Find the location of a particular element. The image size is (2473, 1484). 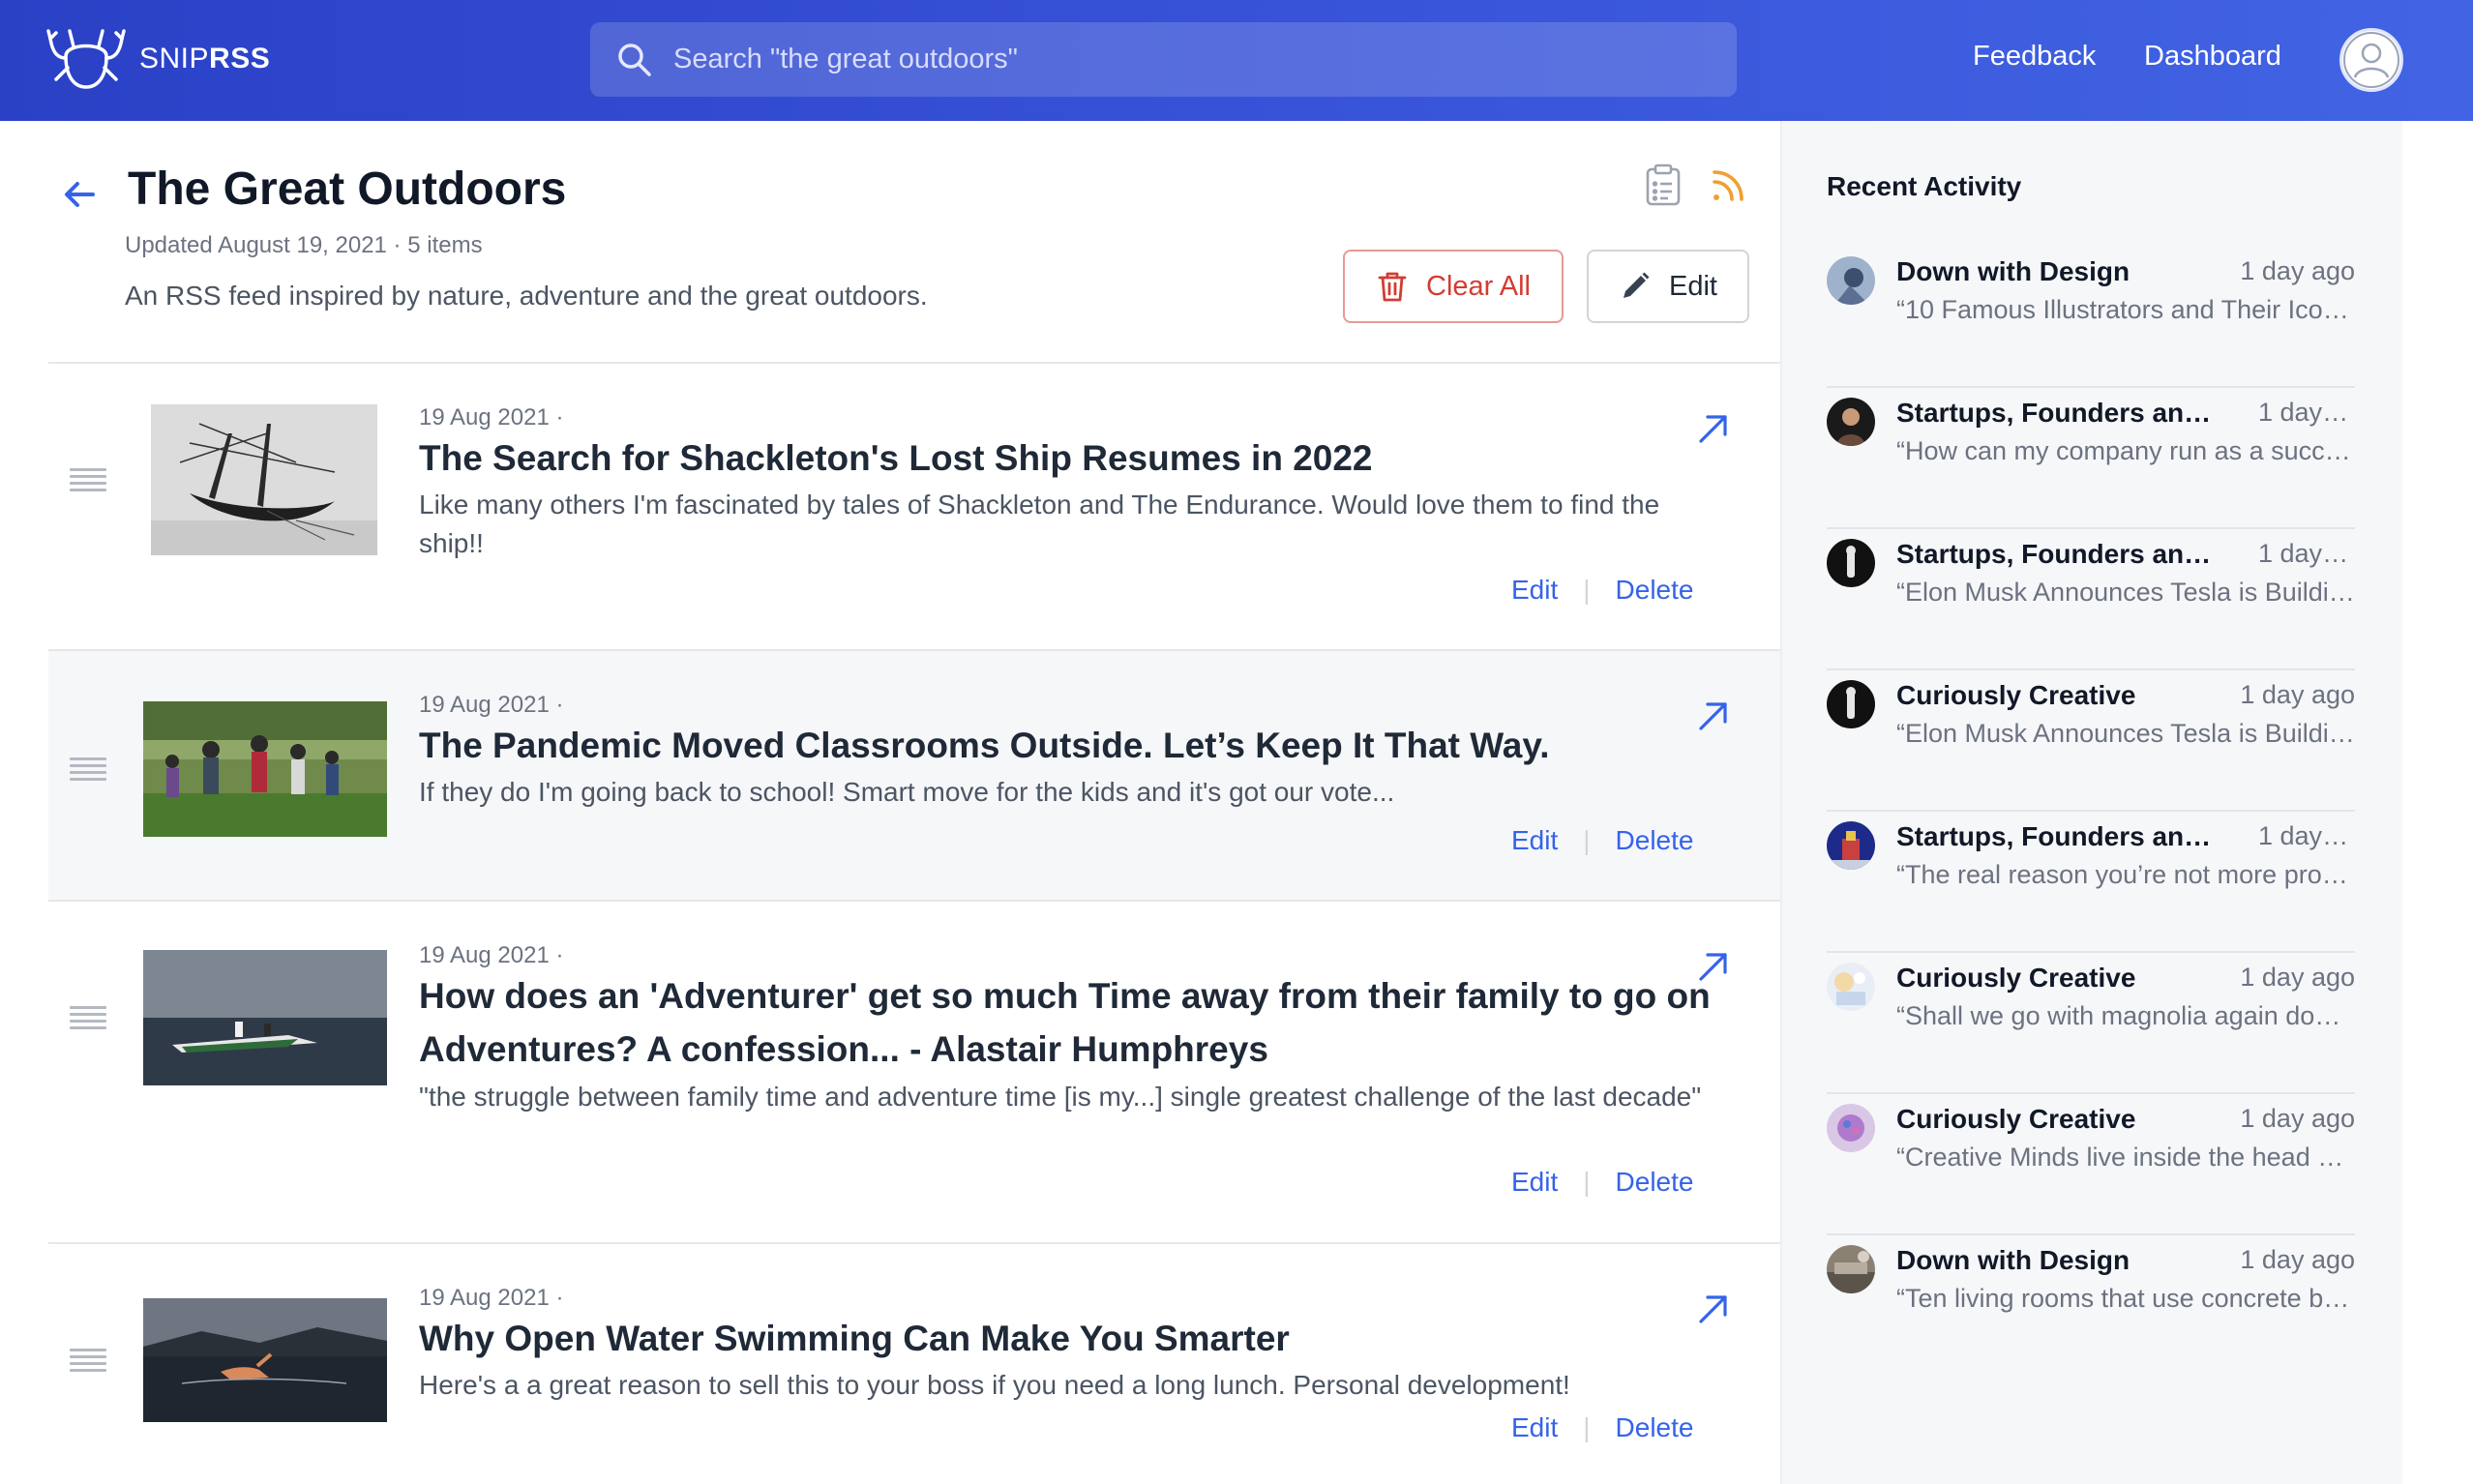

edit-feed-label: Edit is located at coordinates (1693, 286).